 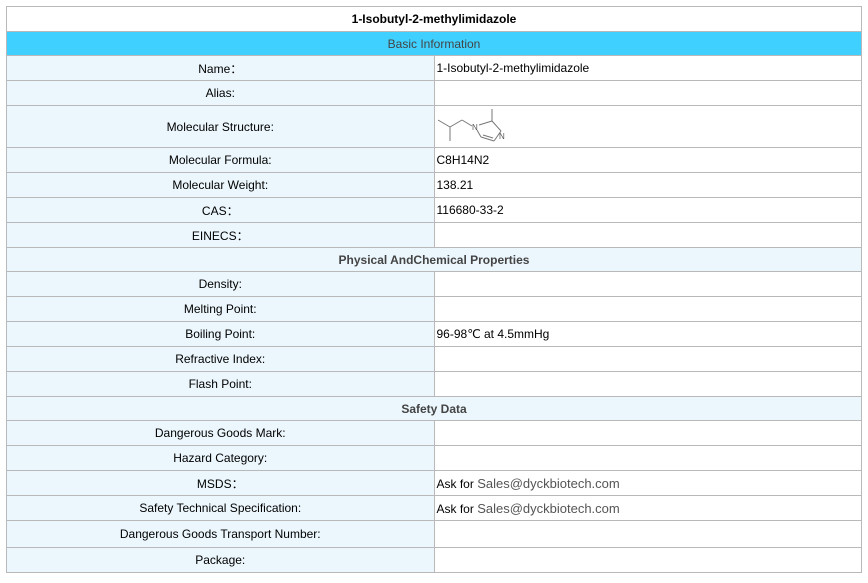 I want to click on label-msds: MSDS：, so click(x=220, y=483).